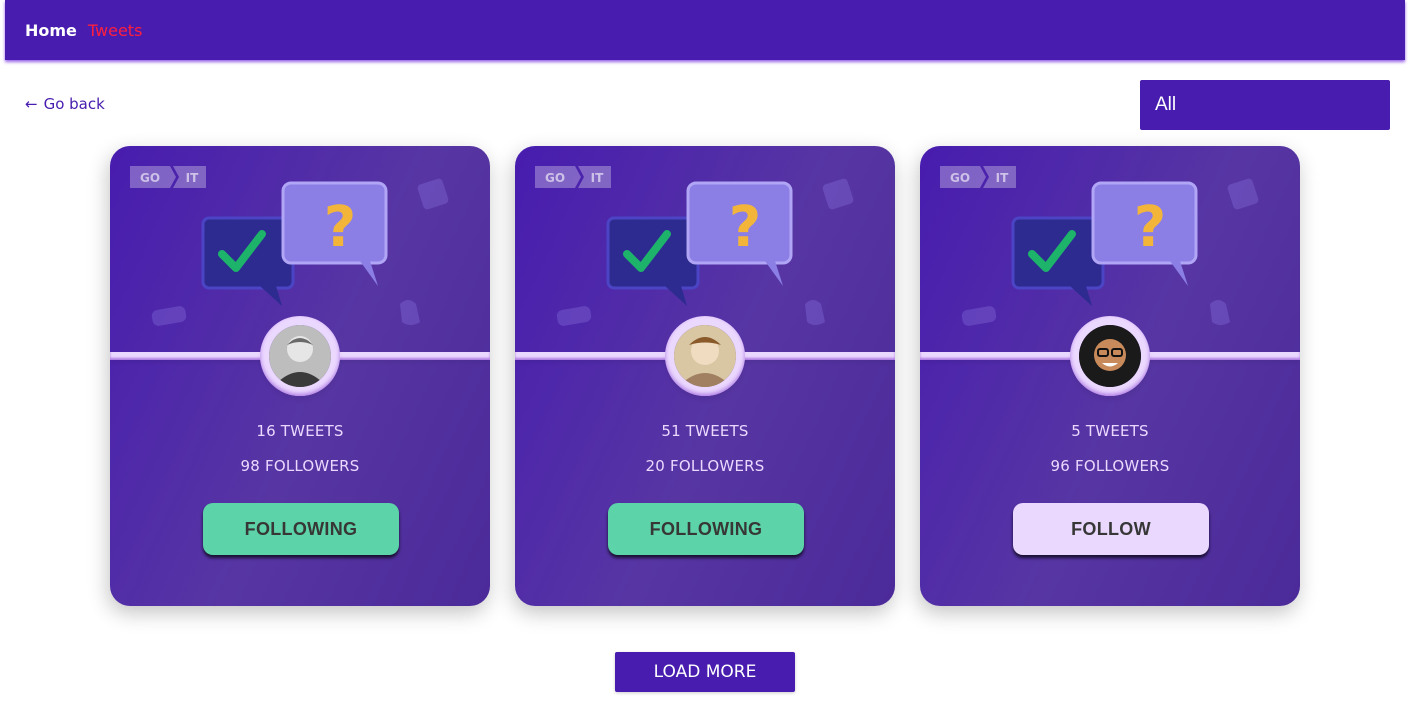 This screenshot has width=1412, height=724. I want to click on filter-select: All, so click(1265, 105).